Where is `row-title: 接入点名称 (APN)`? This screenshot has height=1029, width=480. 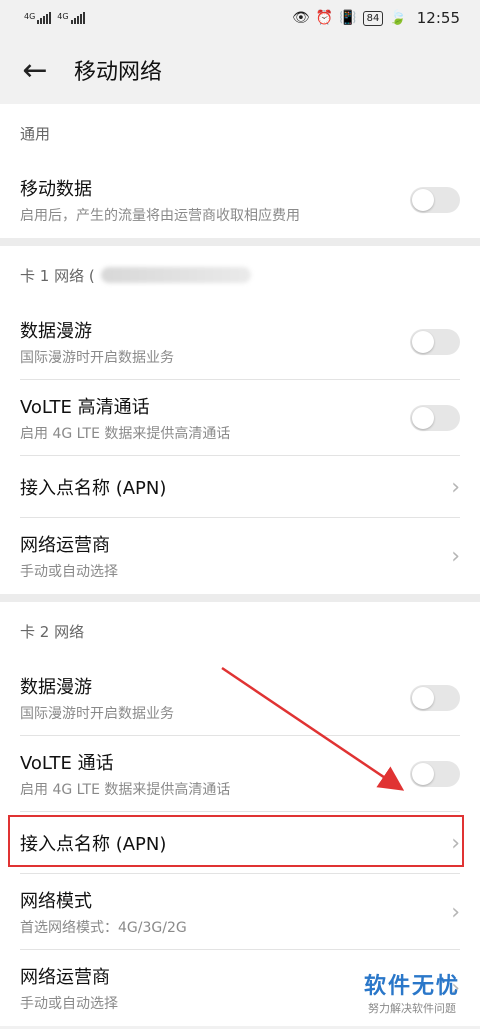 row-title: 接入点名称 (APN) is located at coordinates (93, 488).